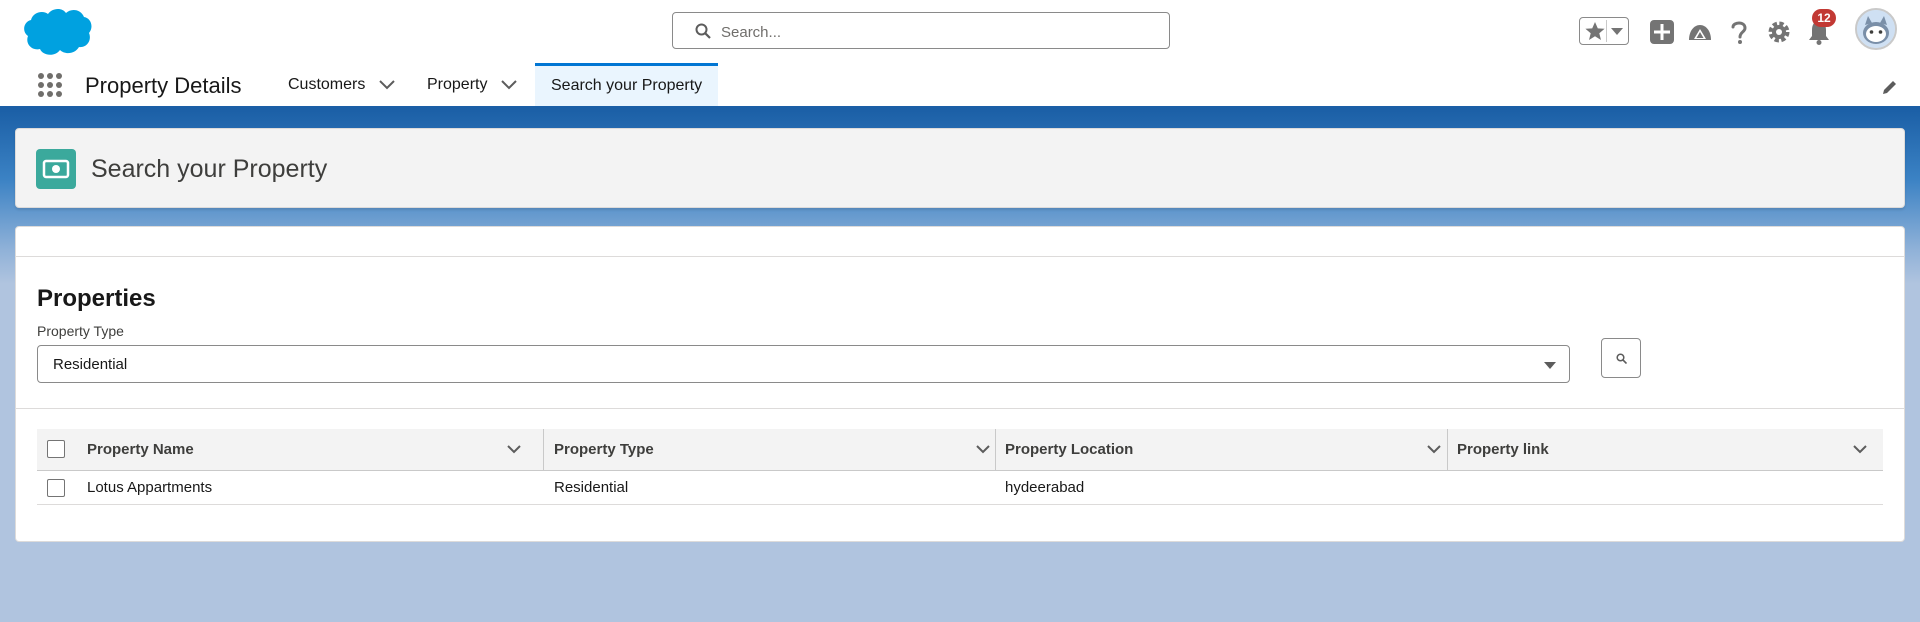 This screenshot has height=622, width=1920. Describe the element at coordinates (936, 32) in the screenshot. I see `search-input` at that location.